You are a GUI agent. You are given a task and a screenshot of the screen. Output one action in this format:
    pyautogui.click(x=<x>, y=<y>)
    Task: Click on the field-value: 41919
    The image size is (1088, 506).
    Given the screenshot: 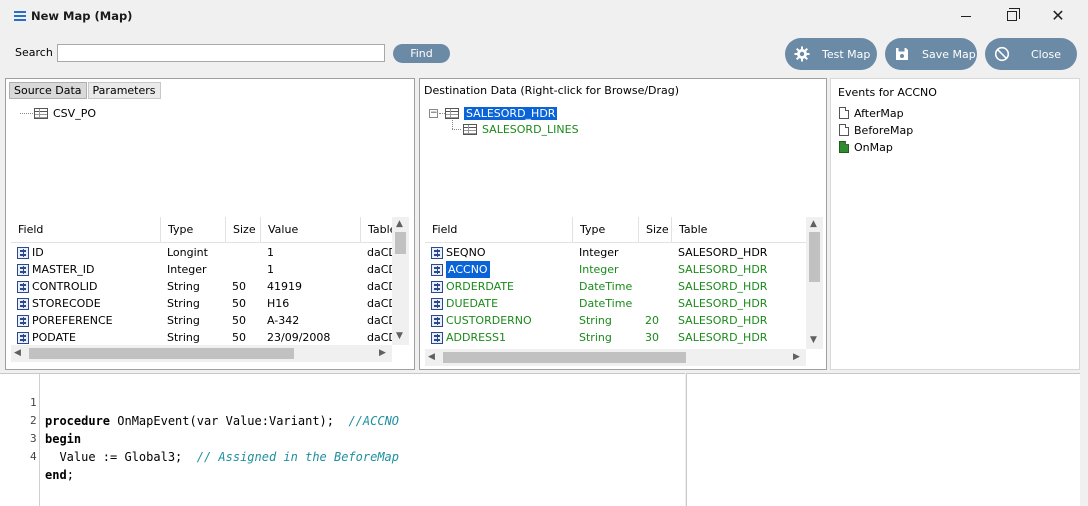 What is the action you would take?
    pyautogui.click(x=284, y=286)
    